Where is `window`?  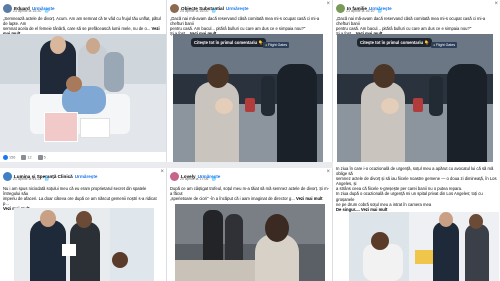
window is located at coordinates (132, 244).